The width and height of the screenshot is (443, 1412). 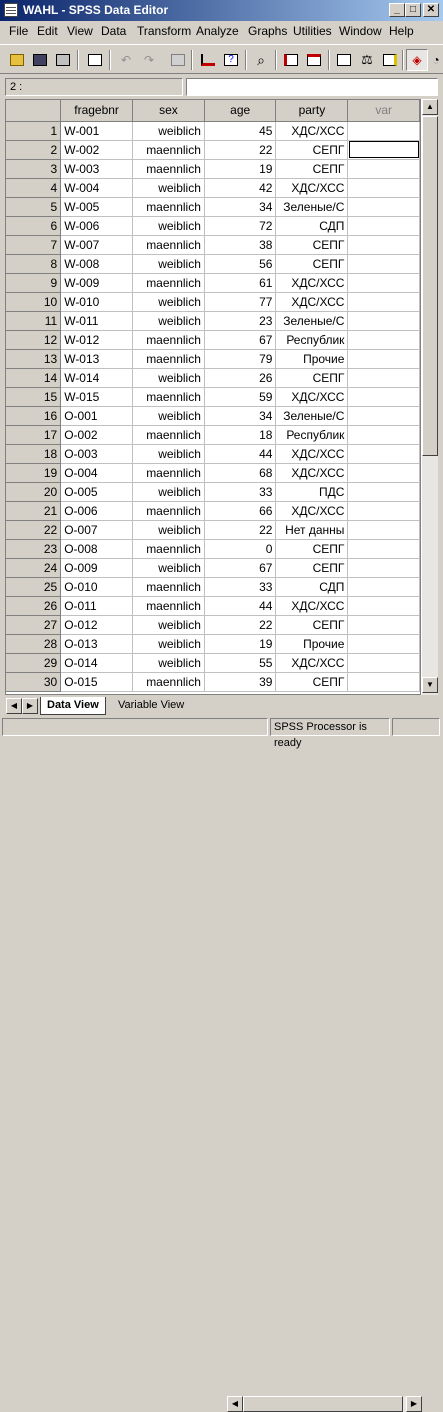 What do you see at coordinates (240, 644) in the screenshot?
I see `cell-age: 19` at bounding box center [240, 644].